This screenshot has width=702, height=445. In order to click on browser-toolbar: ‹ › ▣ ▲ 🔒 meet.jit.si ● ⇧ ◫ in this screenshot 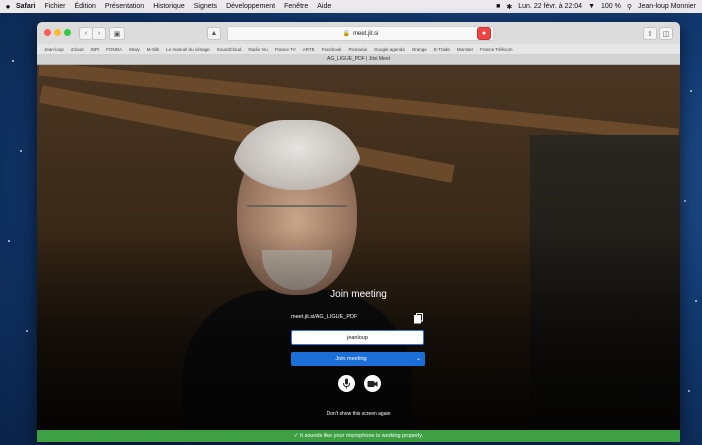, I will do `click(358, 33)`.